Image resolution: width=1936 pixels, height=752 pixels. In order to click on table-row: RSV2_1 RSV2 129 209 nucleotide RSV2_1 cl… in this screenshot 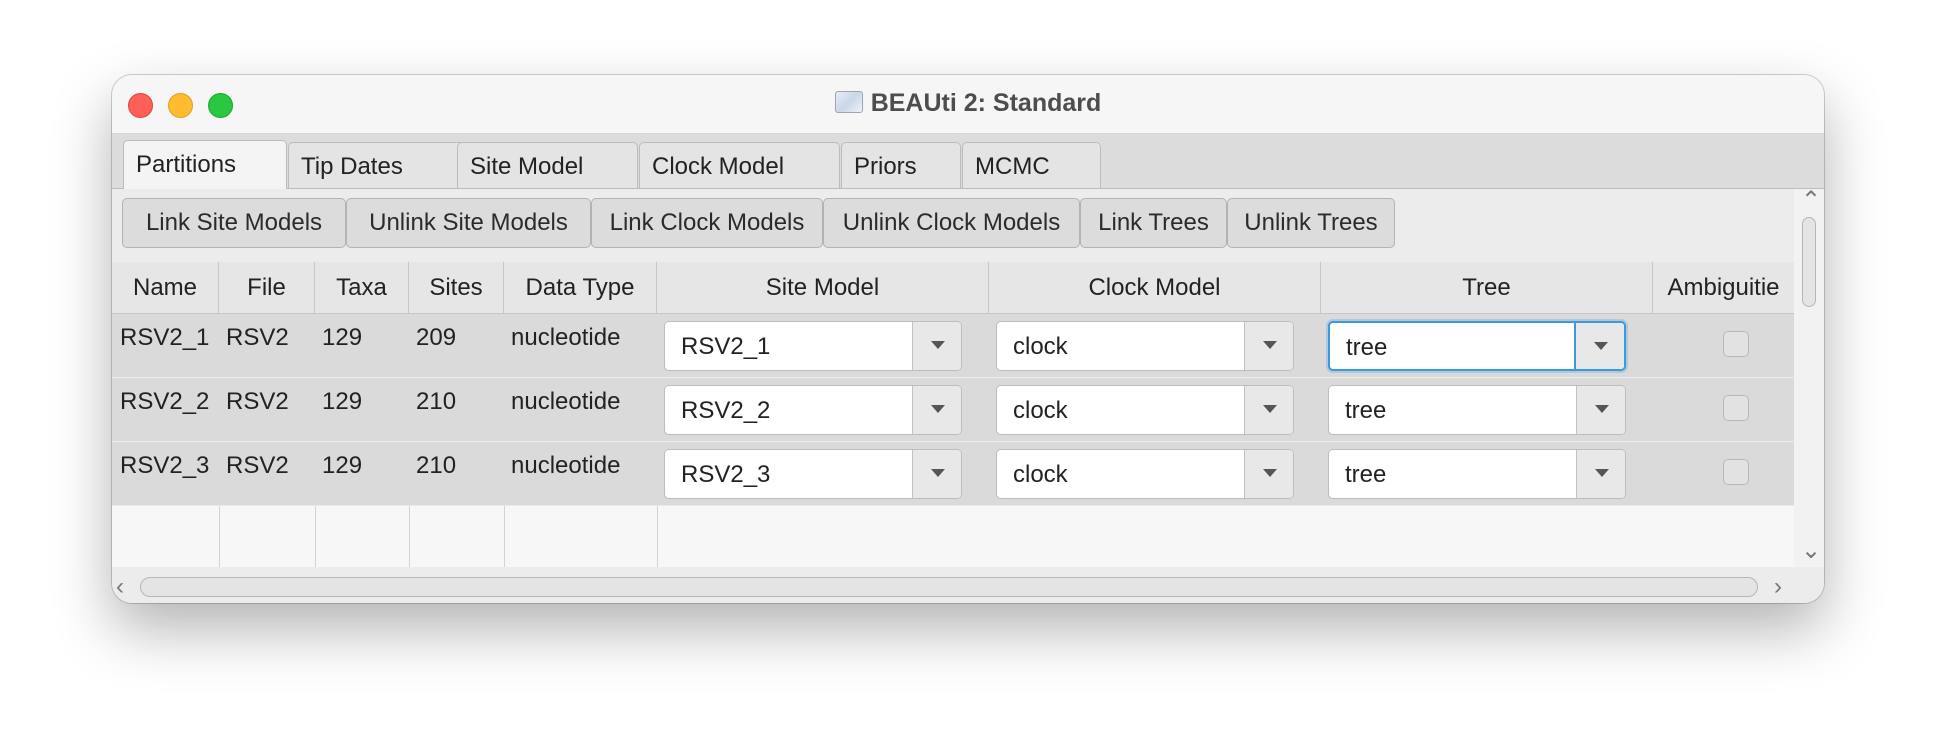, I will do `click(953, 346)`.